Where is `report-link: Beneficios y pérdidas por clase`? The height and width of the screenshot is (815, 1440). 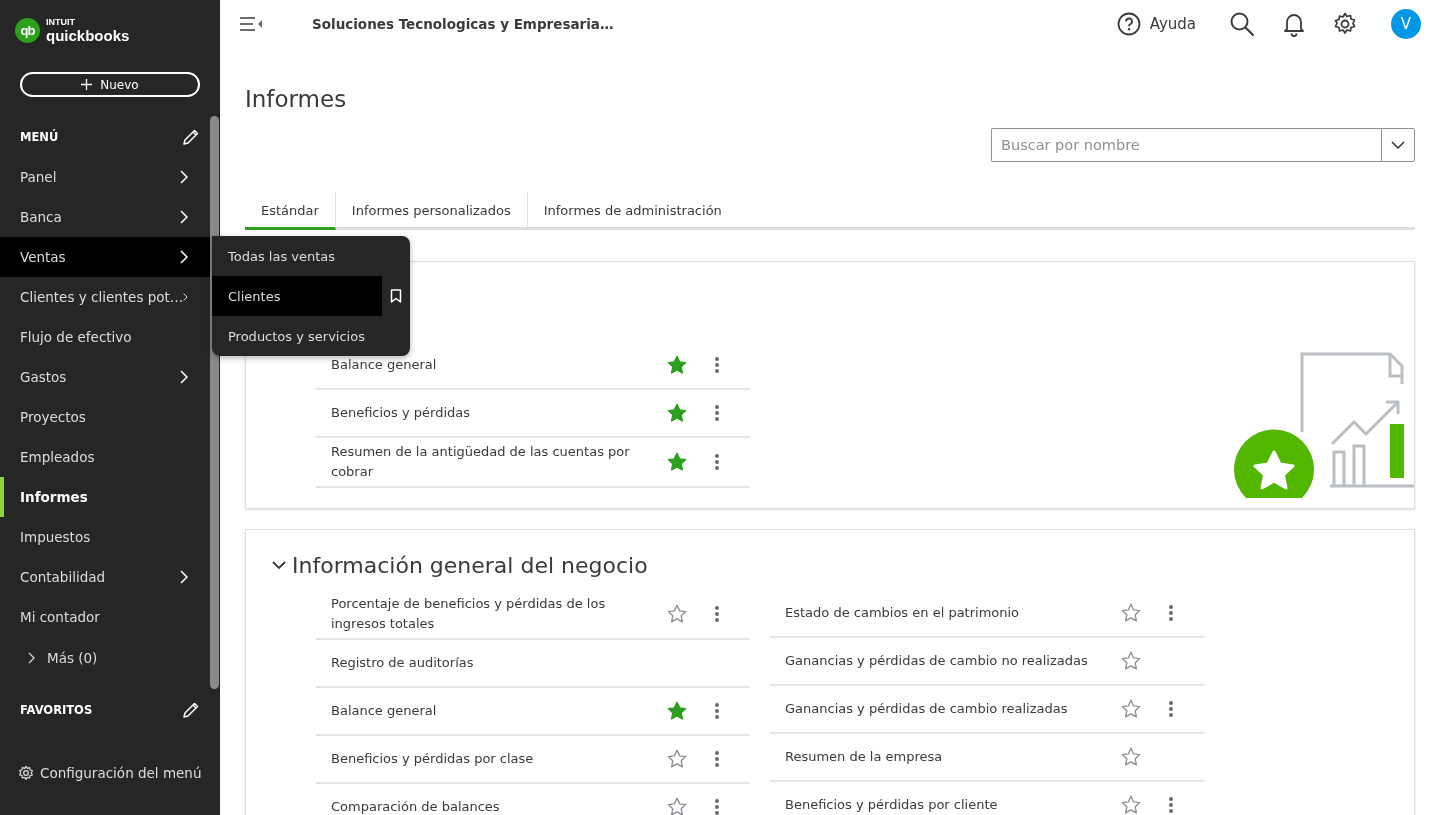
report-link: Beneficios y pérdidas por clase is located at coordinates (498, 759).